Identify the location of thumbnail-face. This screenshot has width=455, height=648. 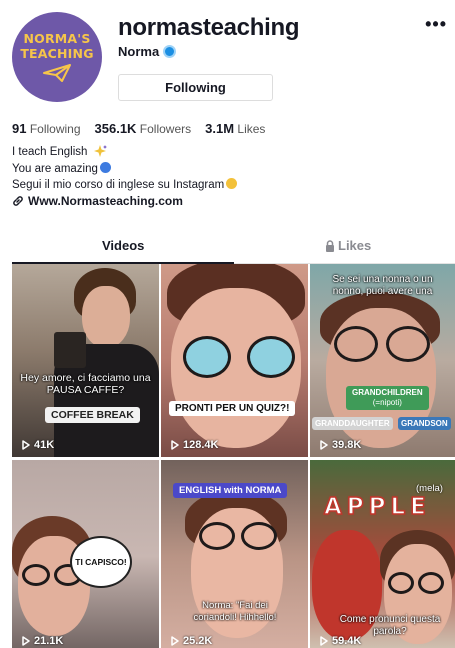
(106, 317).